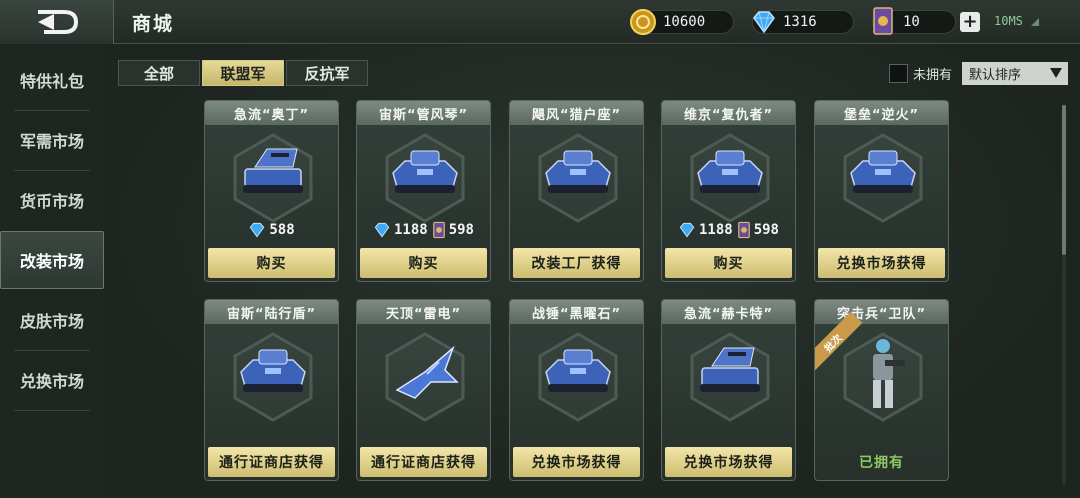  I want to click on item-card: 堡垒“逆火” 兑换市场获得, so click(881, 191).